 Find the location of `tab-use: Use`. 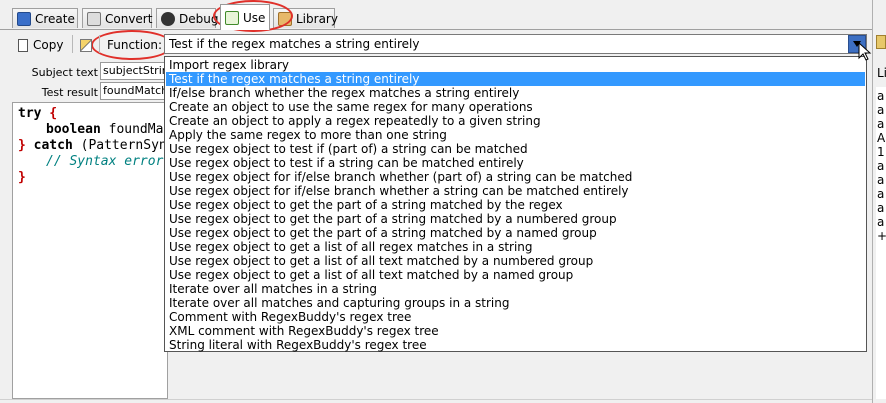

tab-use: Use is located at coordinates (245, 17).